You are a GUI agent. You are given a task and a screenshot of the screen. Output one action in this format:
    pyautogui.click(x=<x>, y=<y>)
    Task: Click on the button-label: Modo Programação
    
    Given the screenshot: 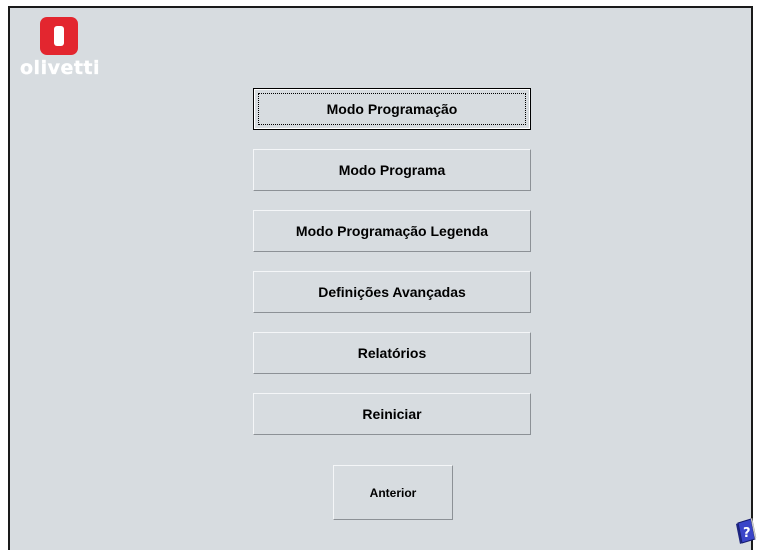 What is the action you would take?
    pyautogui.click(x=392, y=109)
    